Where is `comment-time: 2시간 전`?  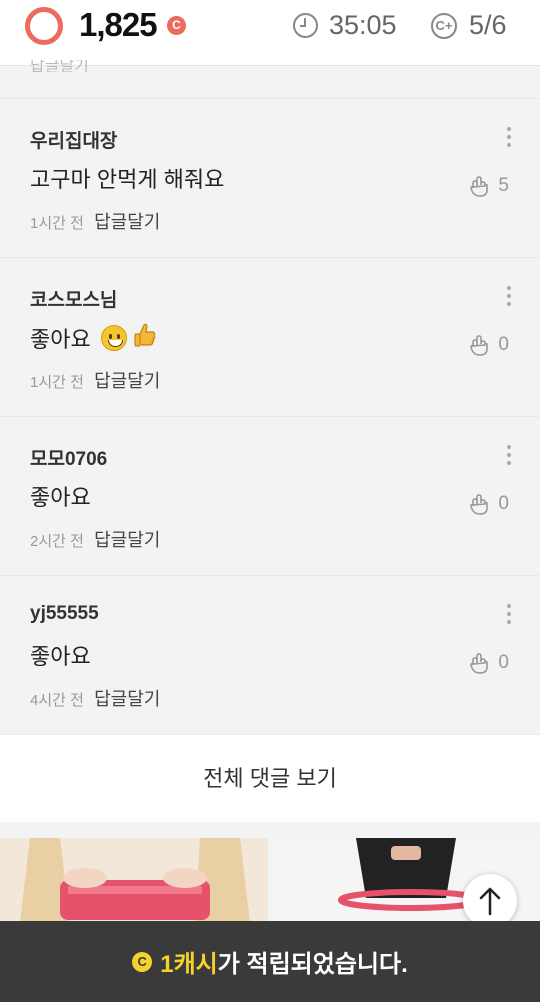
comment-time: 2시간 전 is located at coordinates (57, 541).